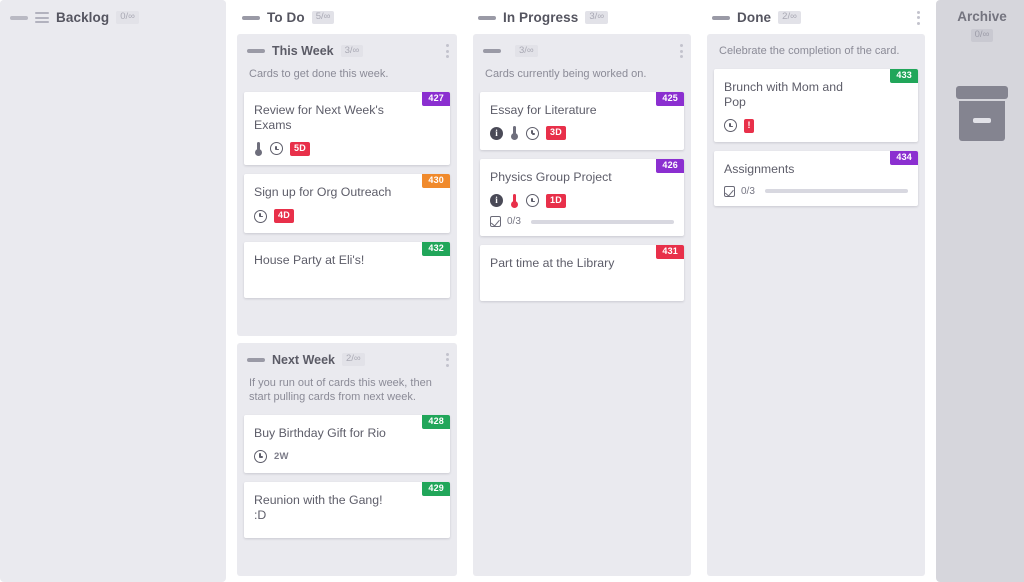 The height and width of the screenshot is (582, 1024). What do you see at coordinates (318, 508) in the screenshot?
I see `card-title: Reunion with the Gang! :D` at bounding box center [318, 508].